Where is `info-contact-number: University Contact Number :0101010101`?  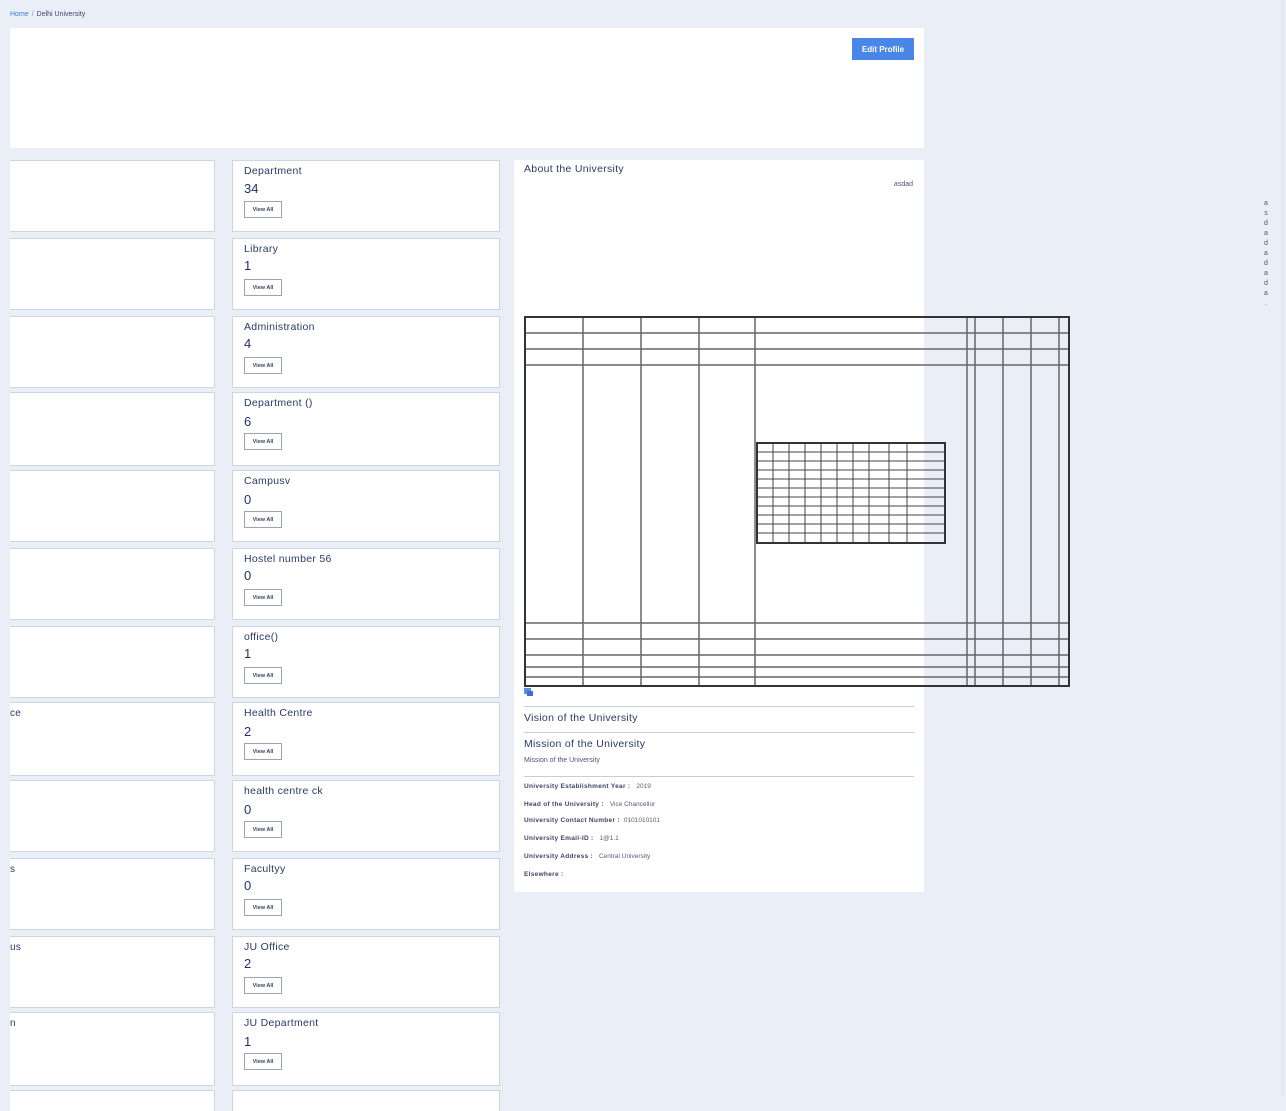 info-contact-number: University Contact Number :0101010101 is located at coordinates (592, 820).